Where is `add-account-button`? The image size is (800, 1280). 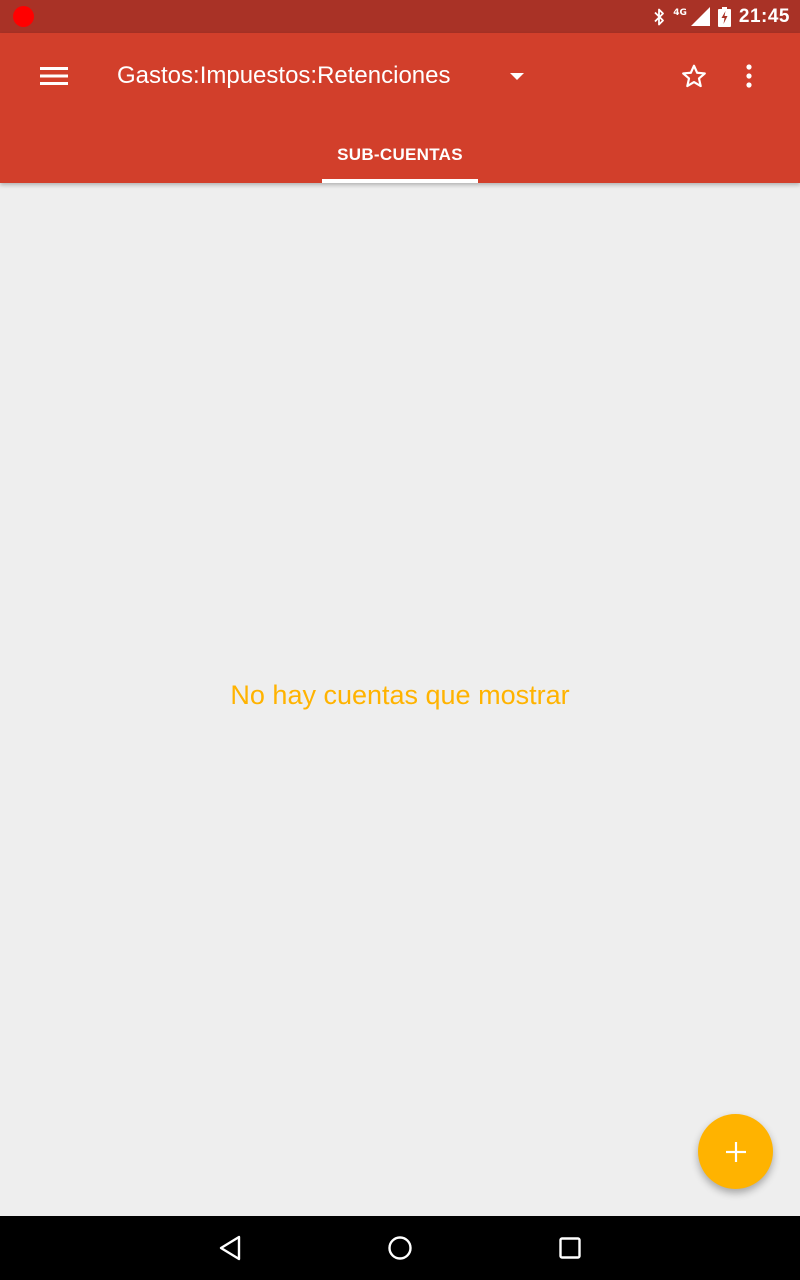 add-account-button is located at coordinates (735, 1151).